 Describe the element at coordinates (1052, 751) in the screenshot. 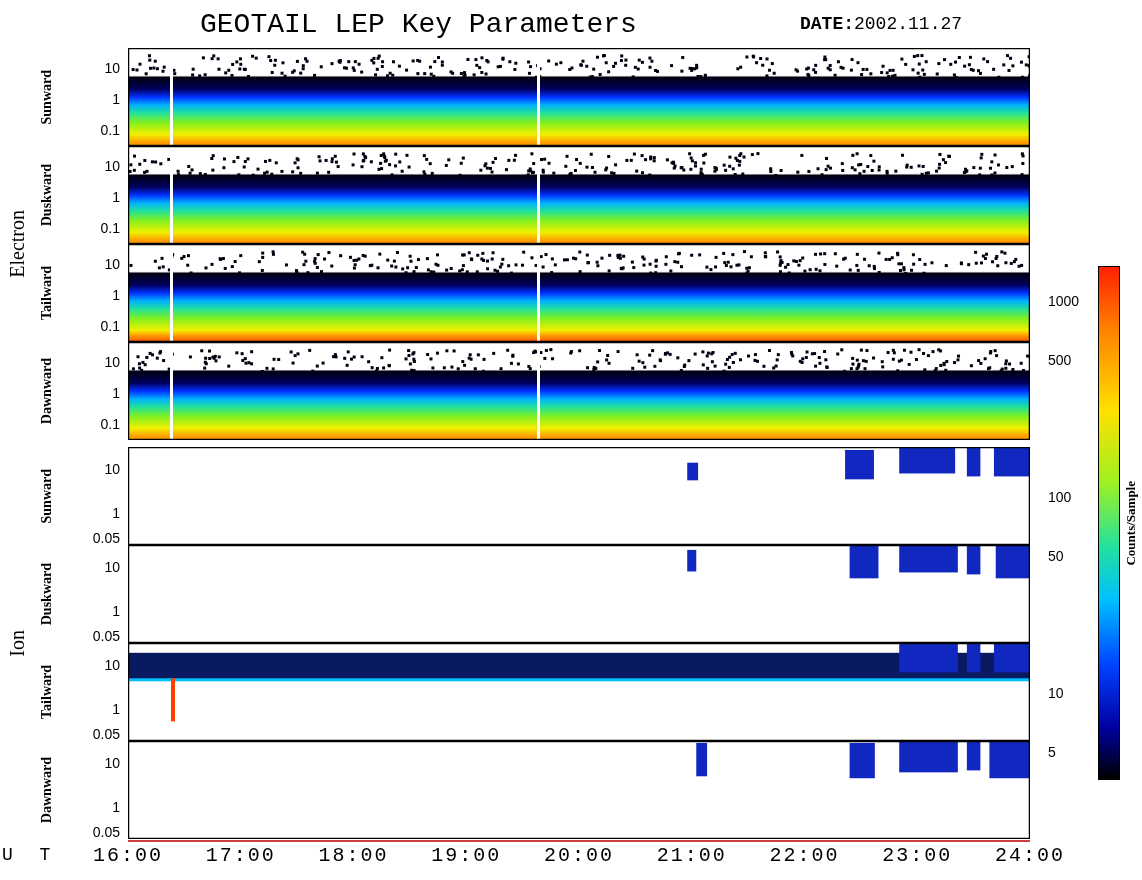

I see `colorbar-tick-label: 5` at that location.